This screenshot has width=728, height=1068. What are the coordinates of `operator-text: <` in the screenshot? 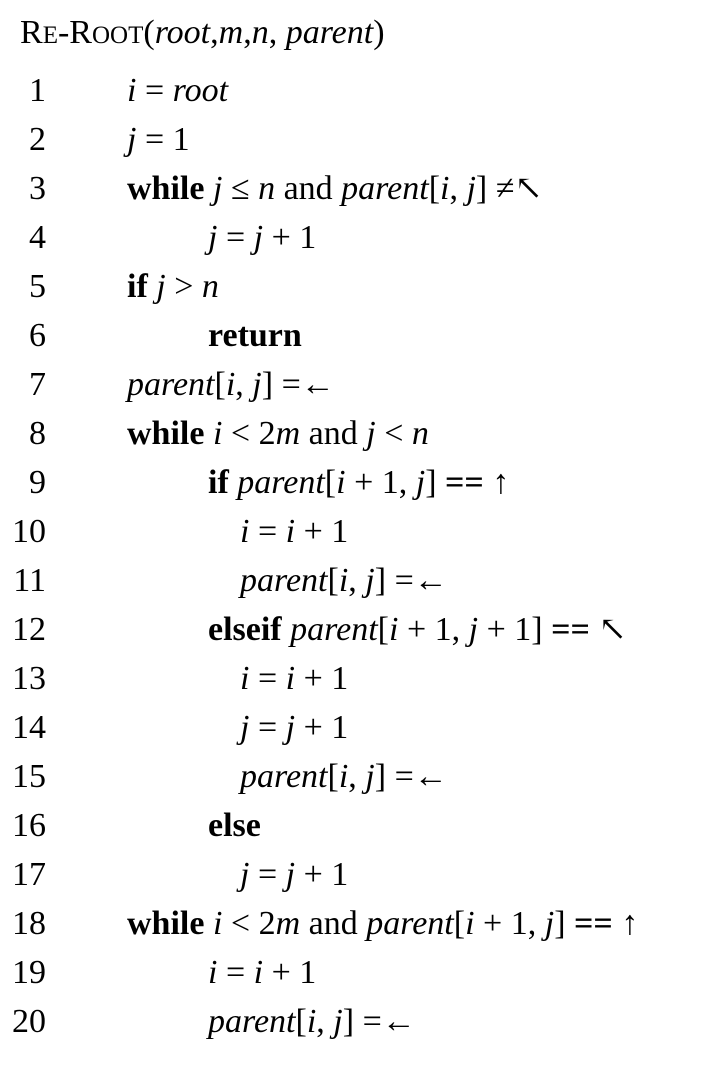 It's located at (393, 433).